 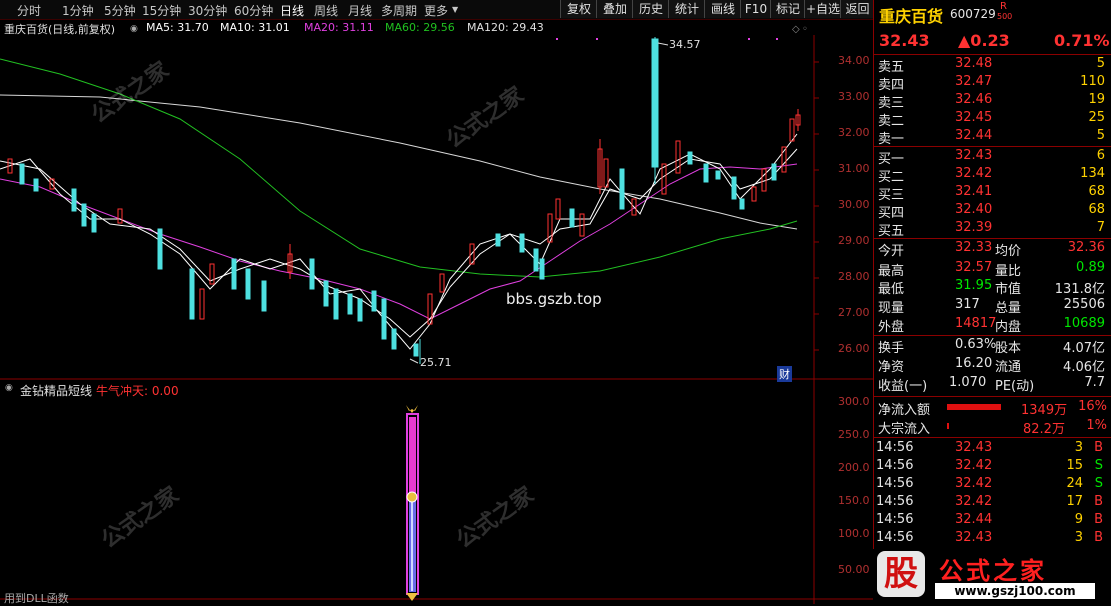 What do you see at coordinates (992, 119) in the screenshot?
I see `ask-row-2: 卖二 32.45 25` at bounding box center [992, 119].